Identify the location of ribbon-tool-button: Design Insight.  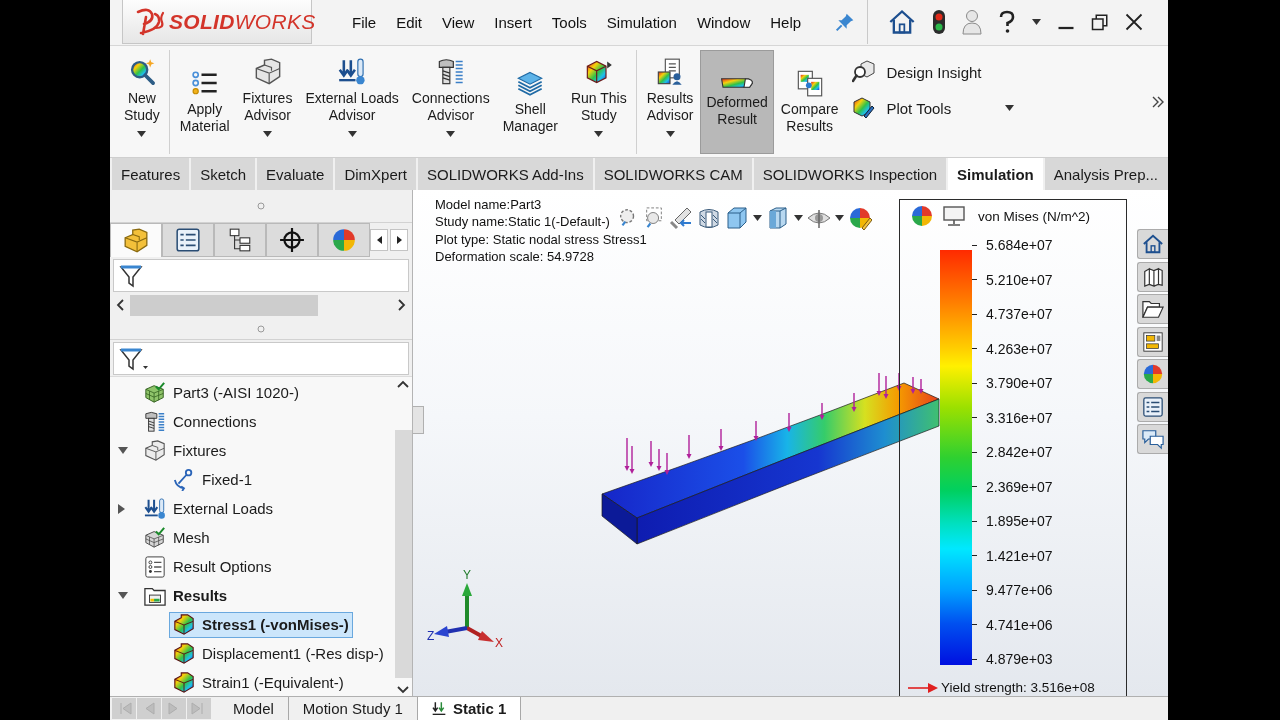
(933, 72).